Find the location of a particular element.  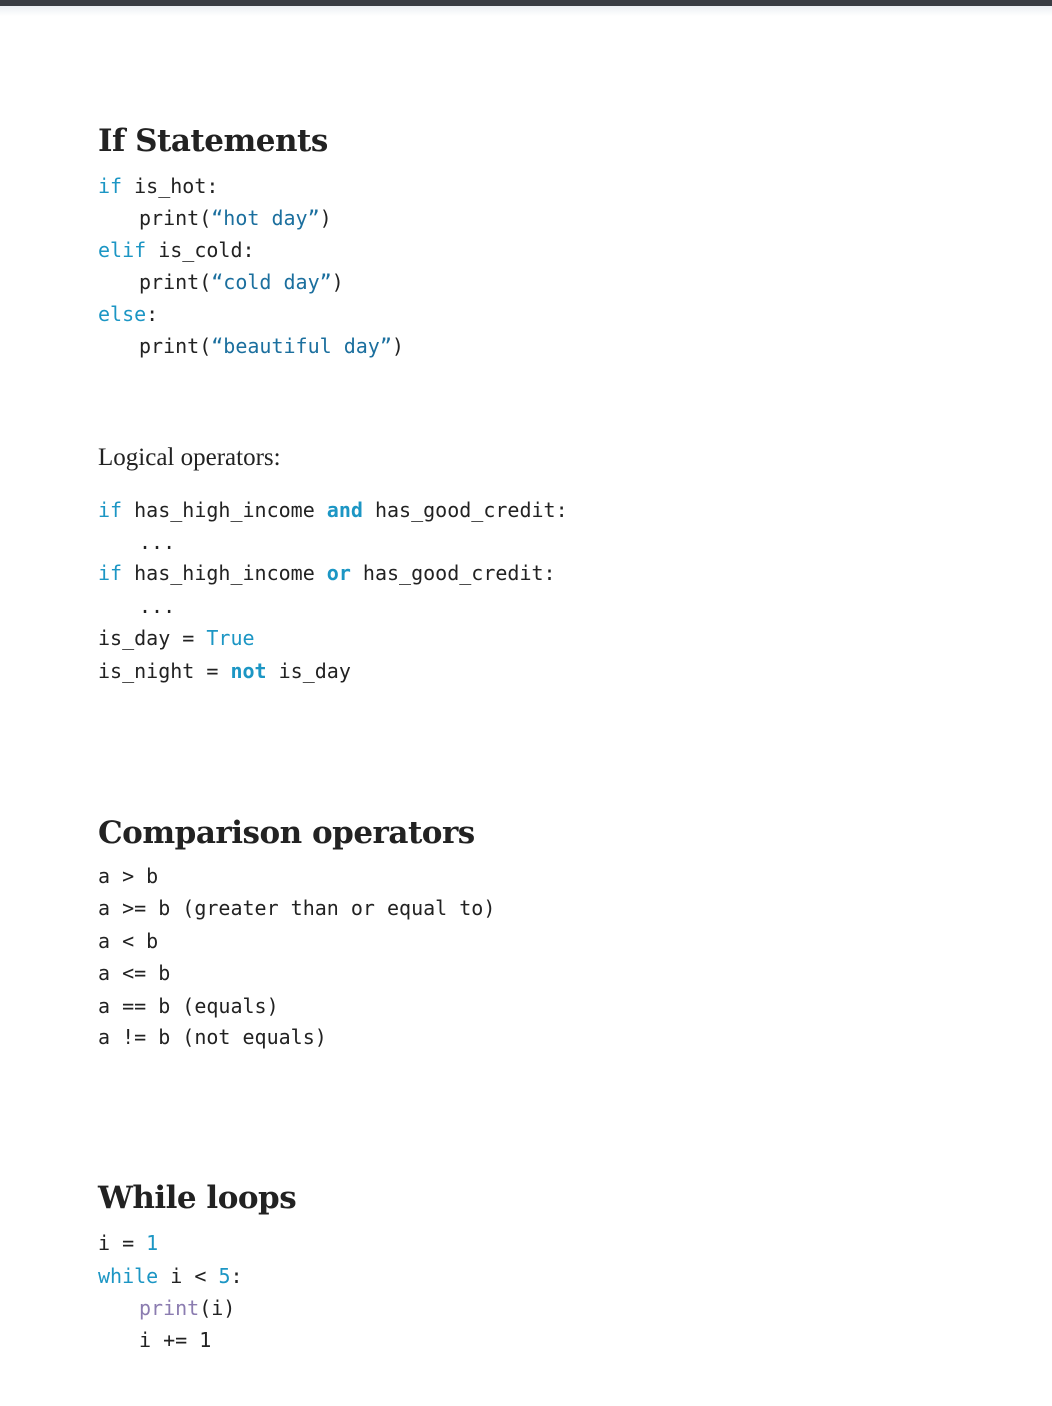

code-line: if has_high_income or has_good_credit: is located at coordinates (327, 573).